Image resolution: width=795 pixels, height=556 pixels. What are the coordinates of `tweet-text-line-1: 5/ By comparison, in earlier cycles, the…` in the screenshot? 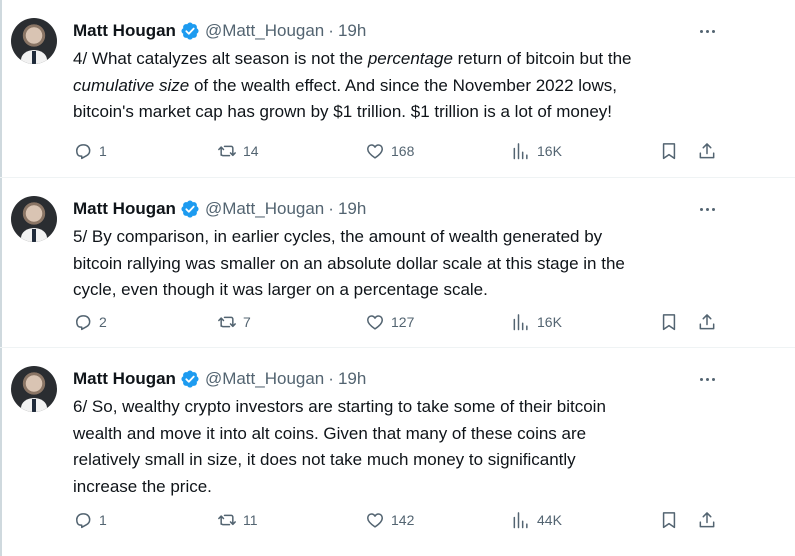 It's located at (338, 236).